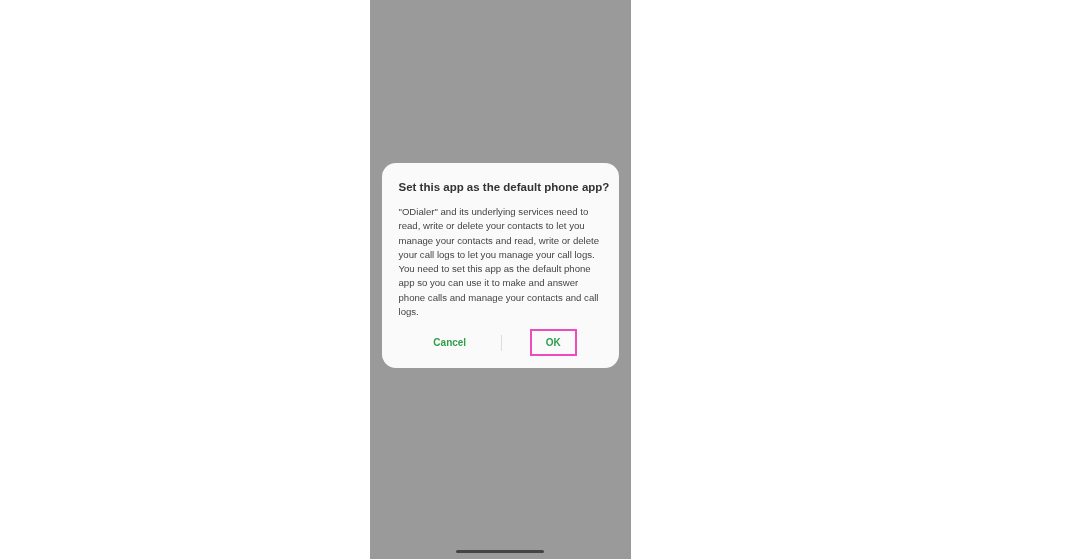 Image resolution: width=1068 pixels, height=559 pixels. Describe the element at coordinates (450, 343) in the screenshot. I see `dialog-button: Cancel` at that location.